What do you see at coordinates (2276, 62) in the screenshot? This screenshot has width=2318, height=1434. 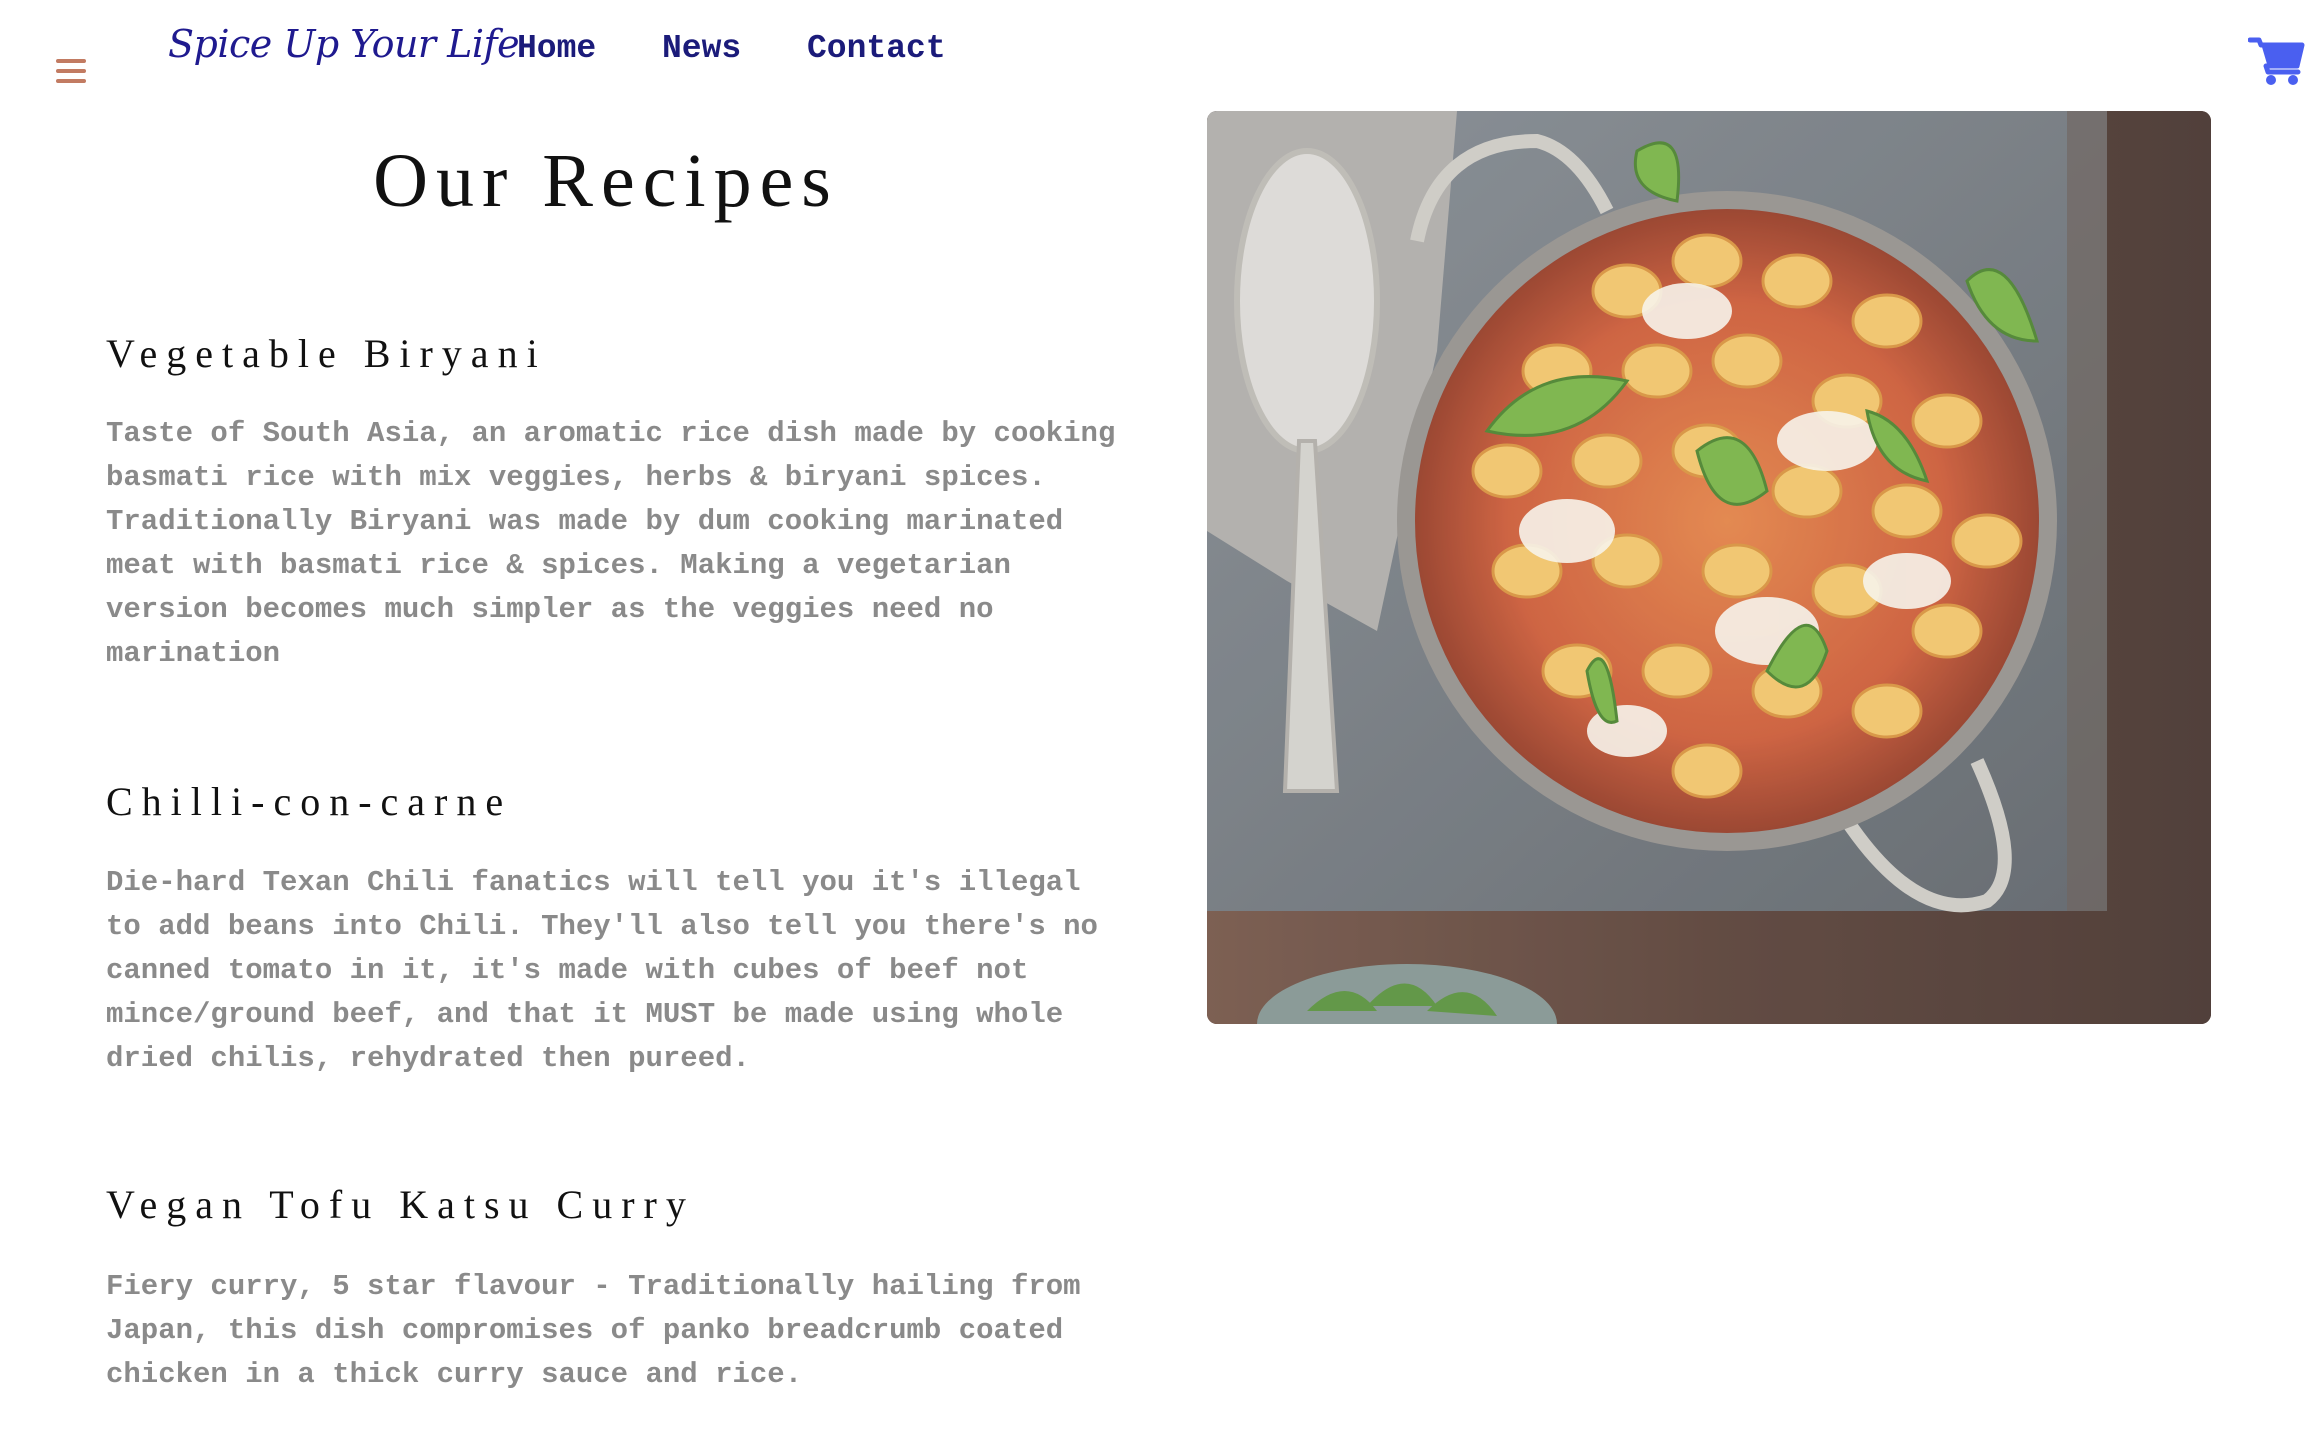 I see `shopping-cart-icon` at bounding box center [2276, 62].